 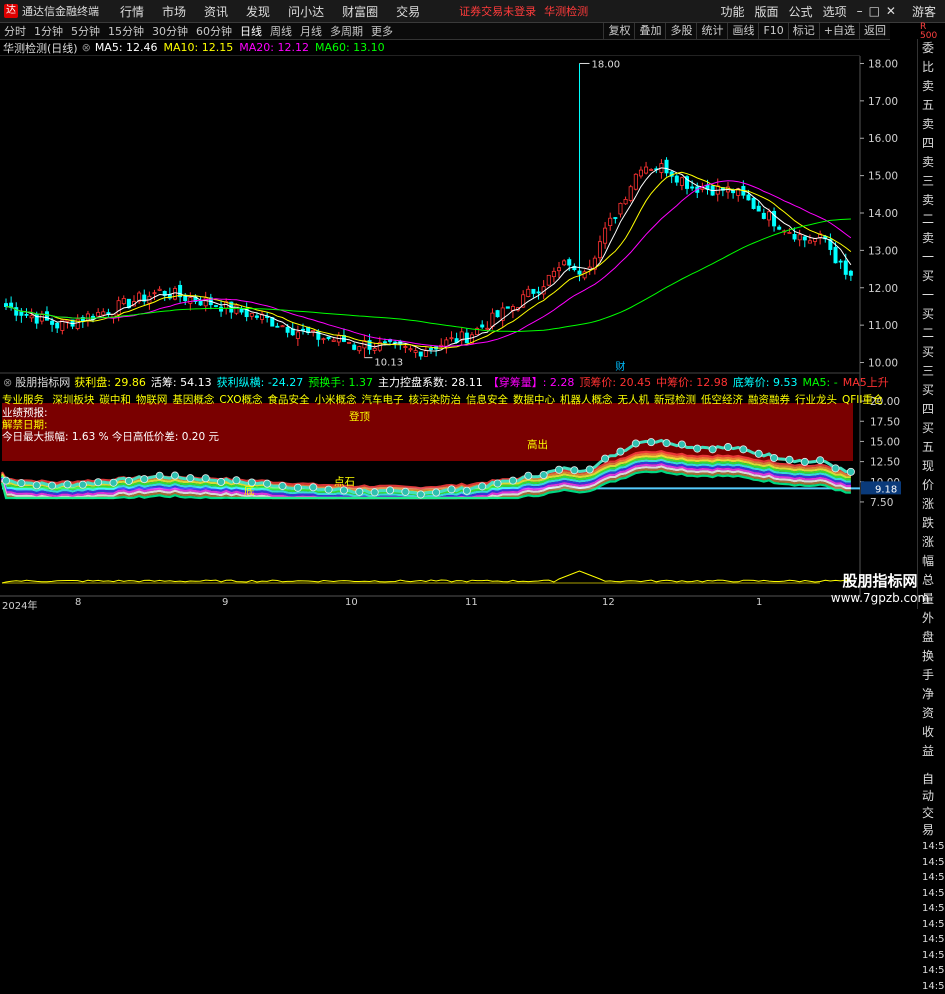 What do you see at coordinates (335, 399) in the screenshot?
I see `concept-tag: 小米概念` at bounding box center [335, 399].